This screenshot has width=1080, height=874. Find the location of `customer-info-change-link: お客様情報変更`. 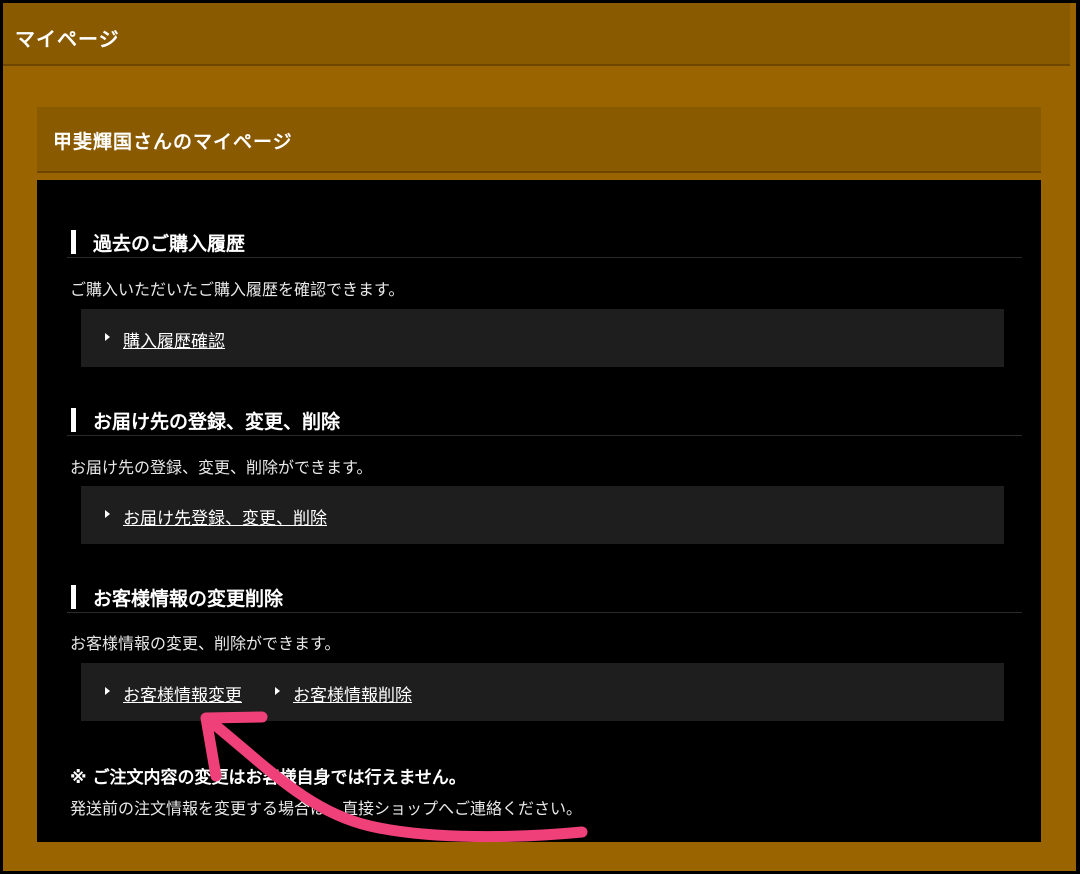

customer-info-change-link: お客様情報変更 is located at coordinates (182, 693).